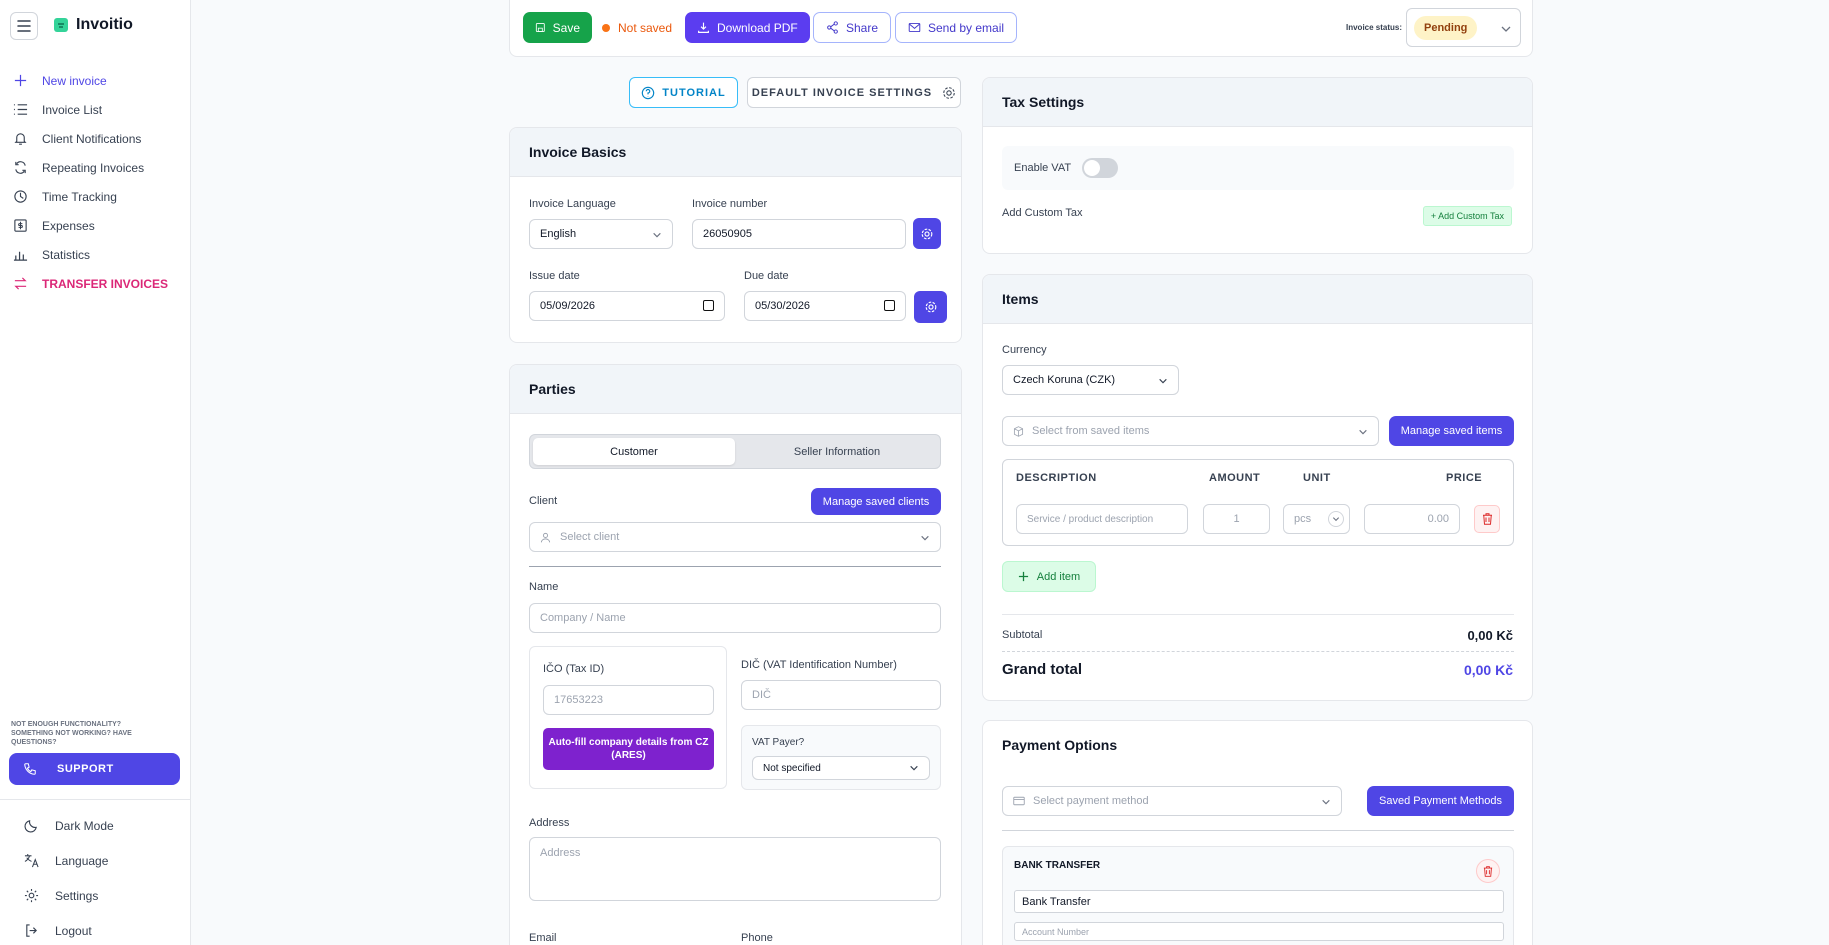  What do you see at coordinates (735, 537) in the screenshot?
I see `select-client-dropdown: Select client` at bounding box center [735, 537].